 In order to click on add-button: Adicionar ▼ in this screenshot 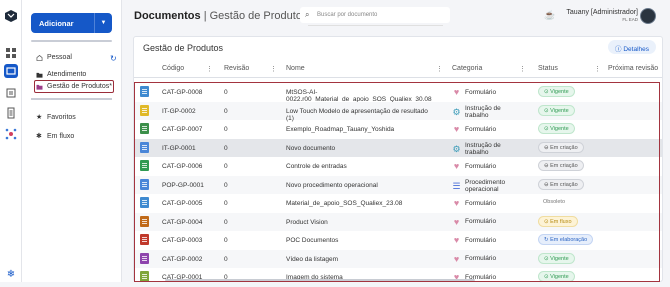, I will do `click(71, 23)`.